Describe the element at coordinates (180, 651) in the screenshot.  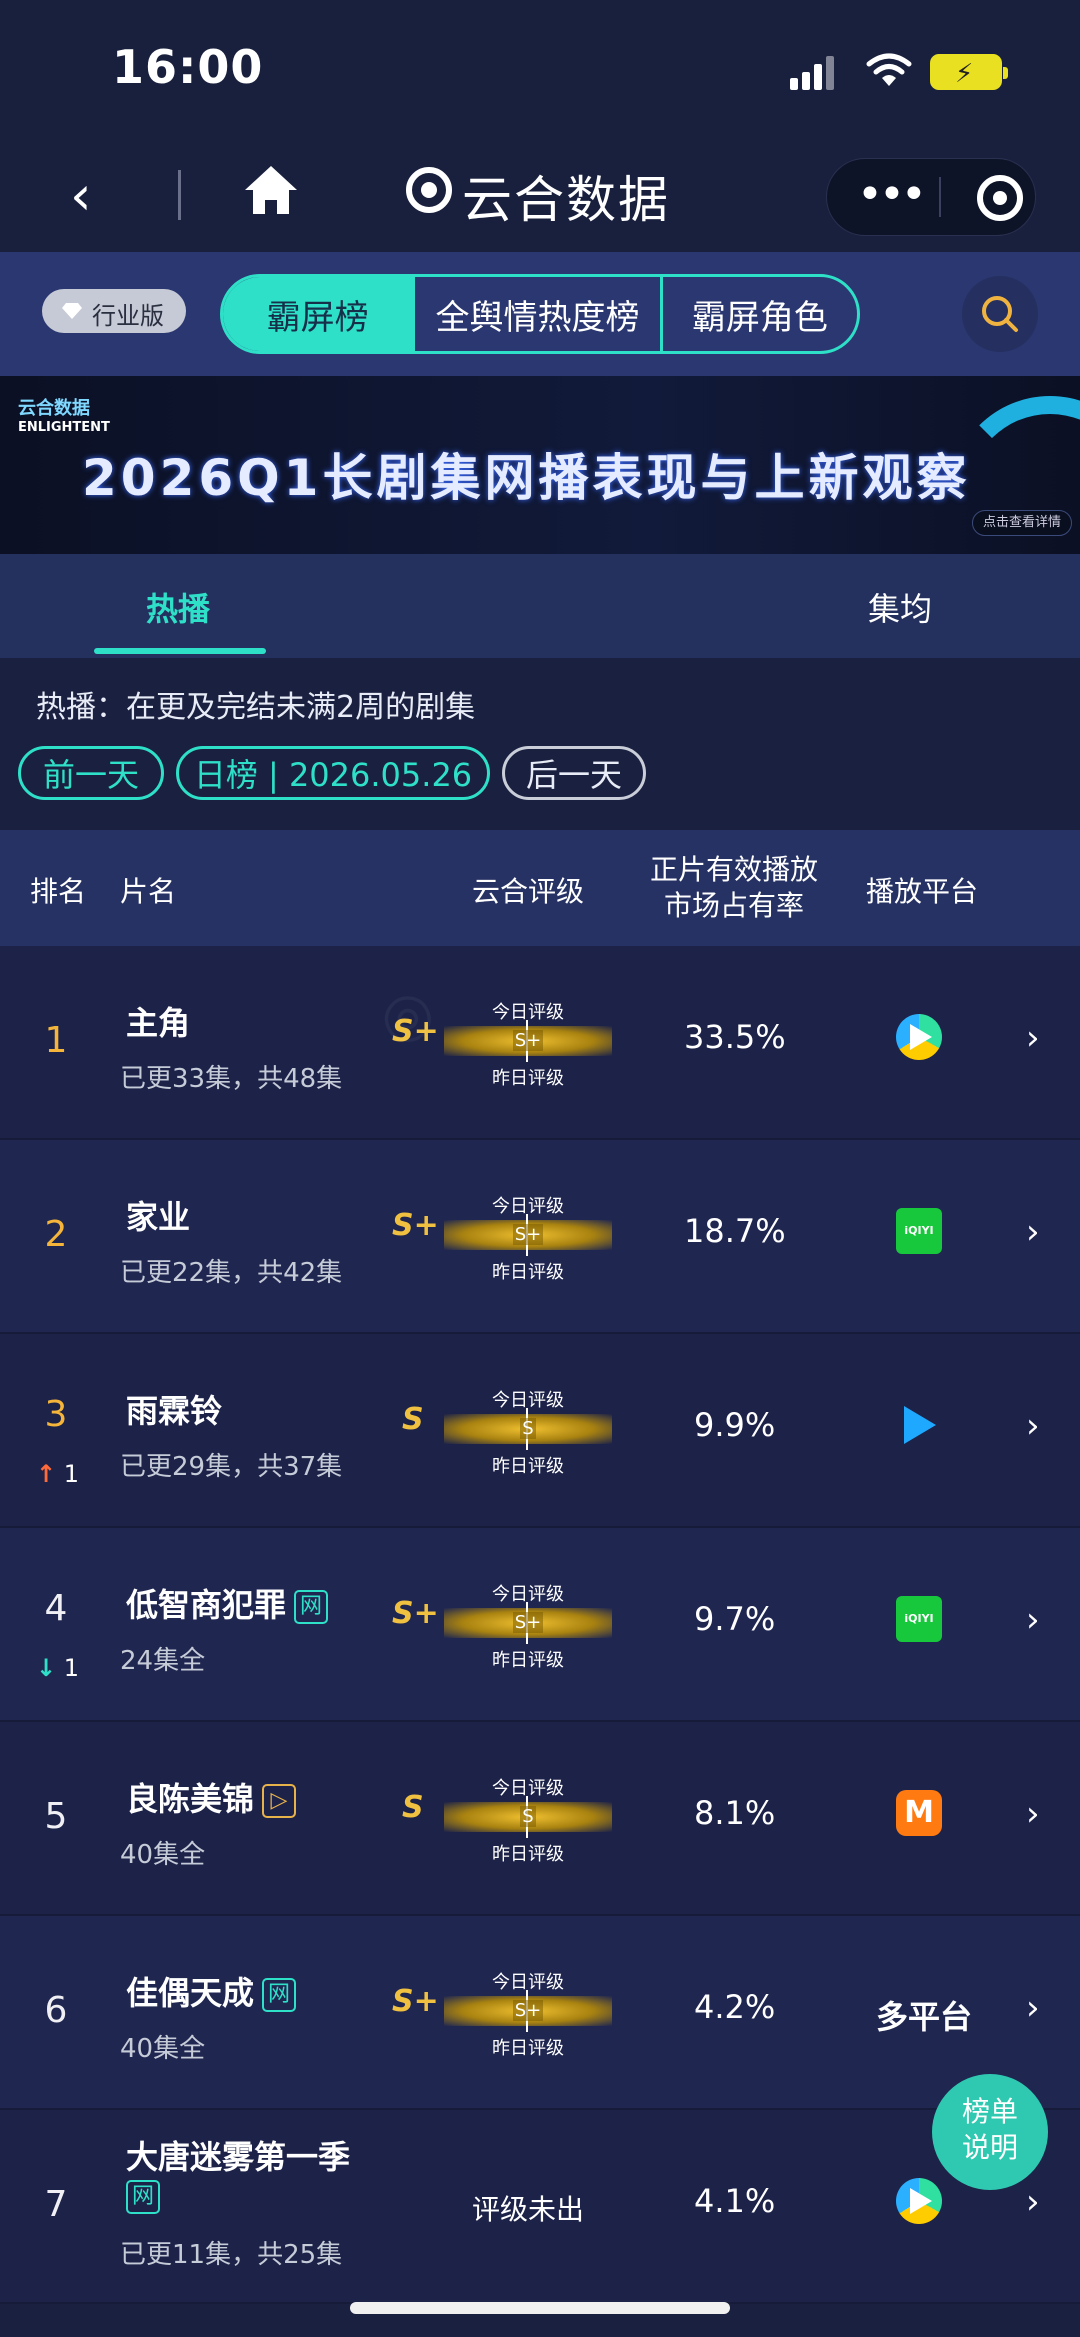
I see `active-tab-underline` at that location.